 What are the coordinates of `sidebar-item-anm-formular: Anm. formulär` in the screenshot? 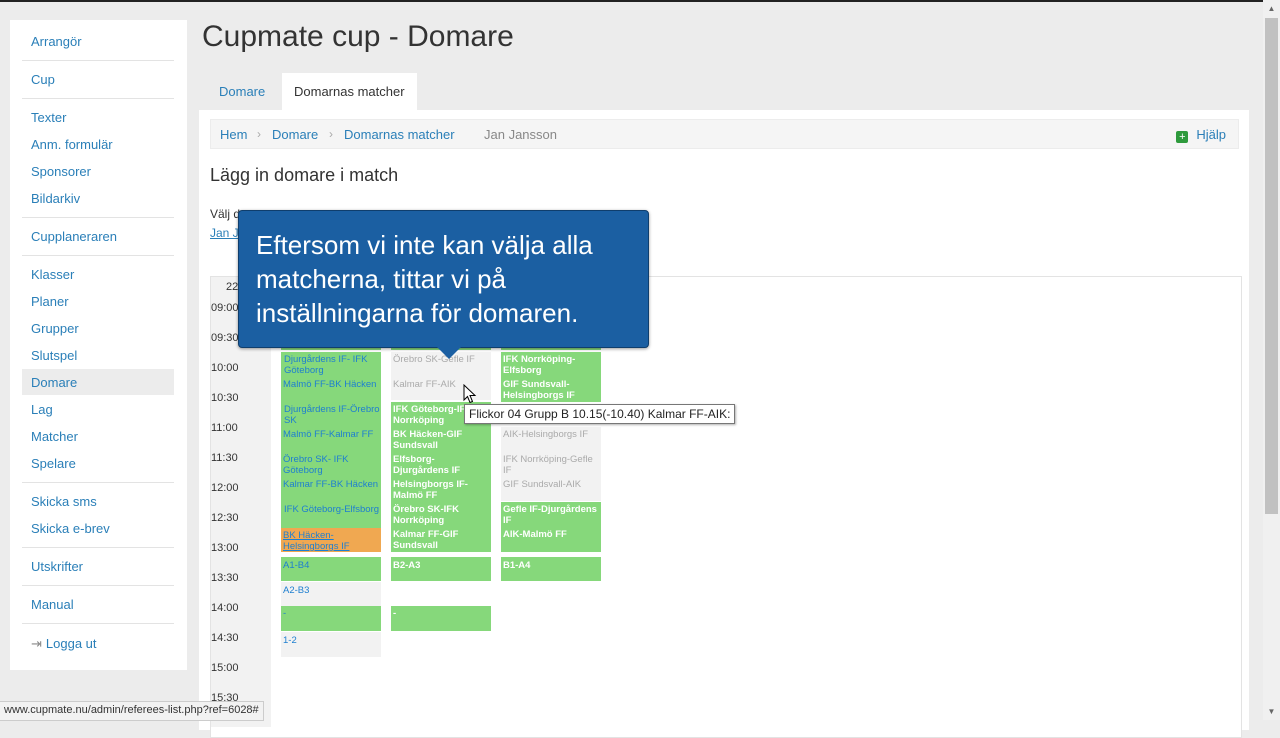 It's located at (72, 144).